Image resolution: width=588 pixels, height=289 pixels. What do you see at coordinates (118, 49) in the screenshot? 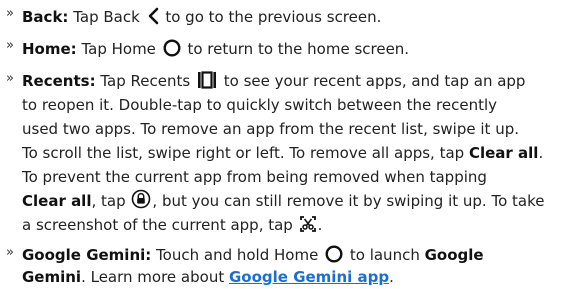
I see `home-text-before: Tap Home` at bounding box center [118, 49].